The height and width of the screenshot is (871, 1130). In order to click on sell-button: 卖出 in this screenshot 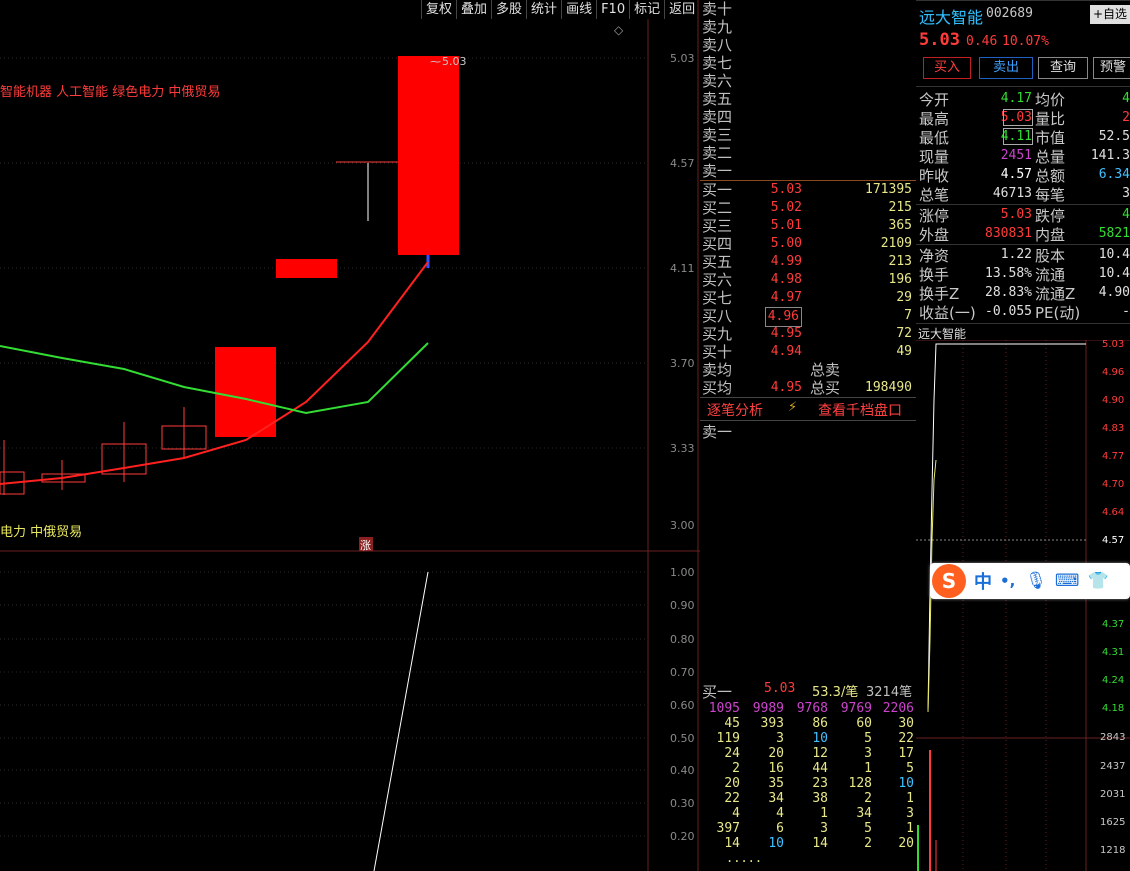, I will do `click(1006, 68)`.